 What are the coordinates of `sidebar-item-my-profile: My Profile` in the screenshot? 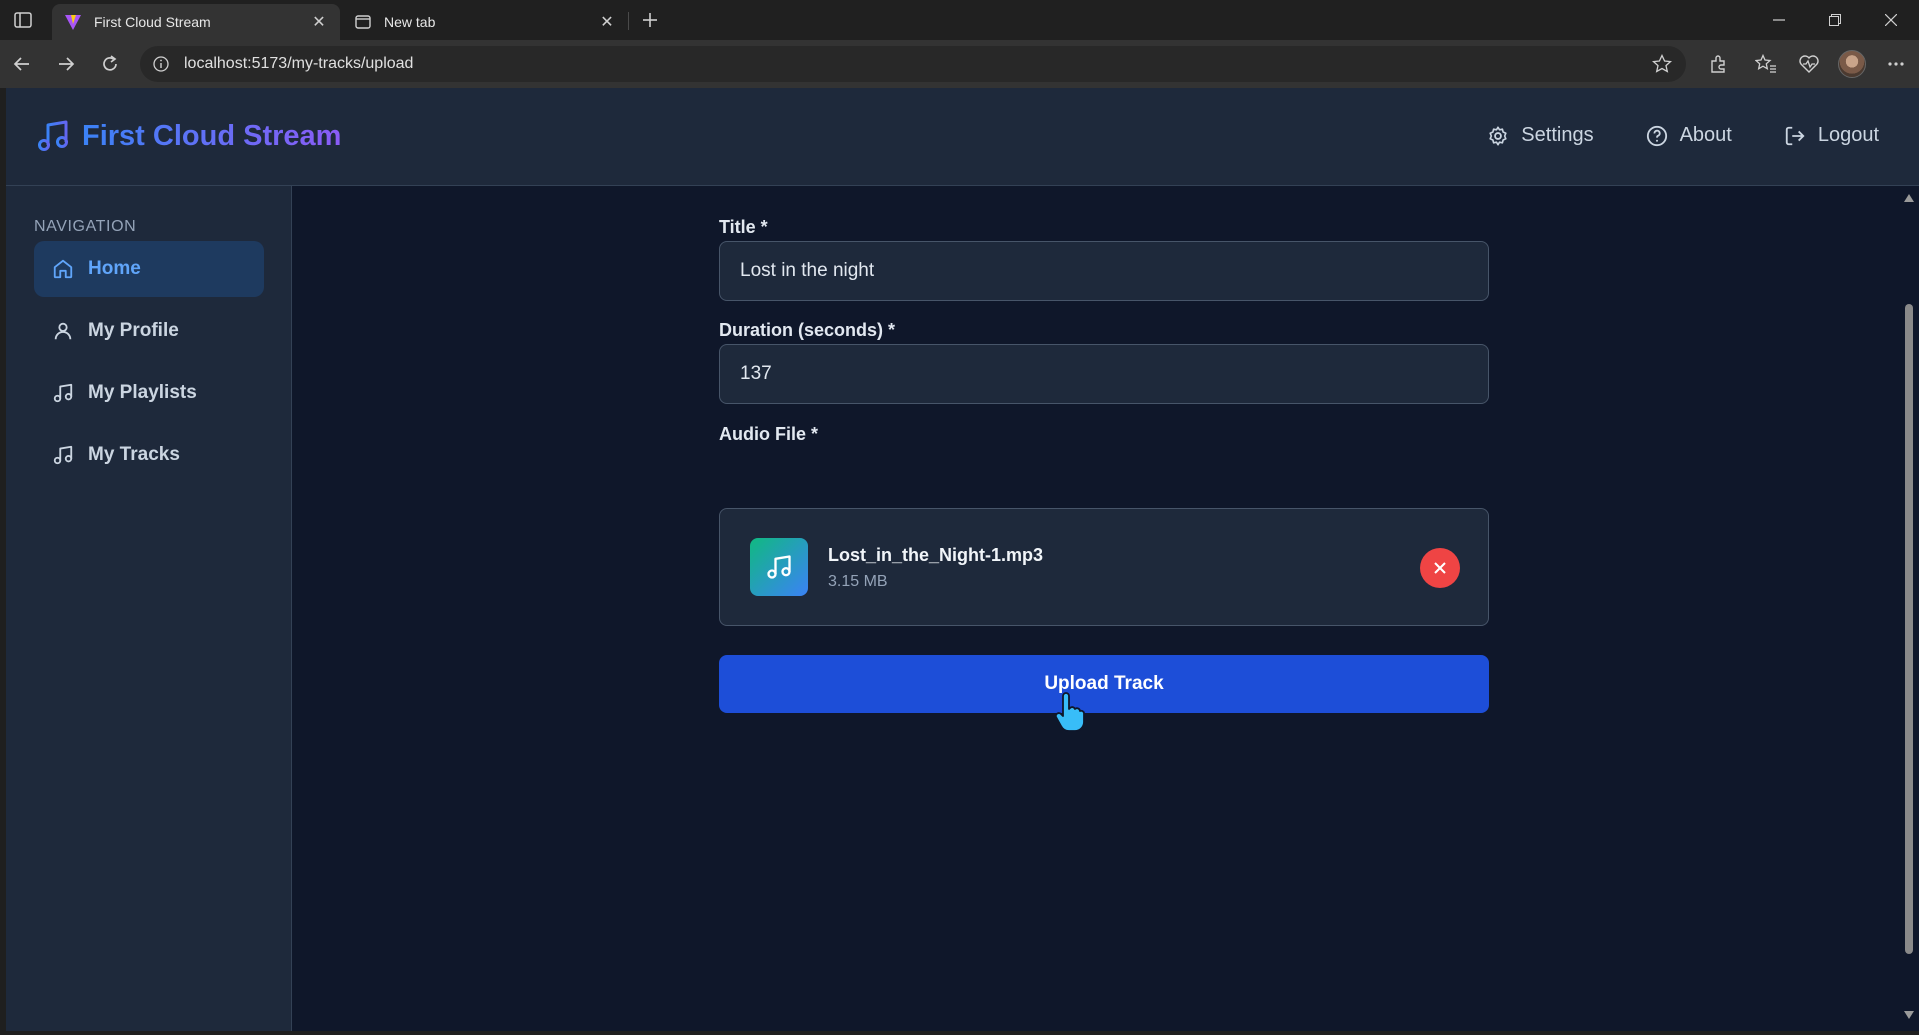 It's located at (149, 331).